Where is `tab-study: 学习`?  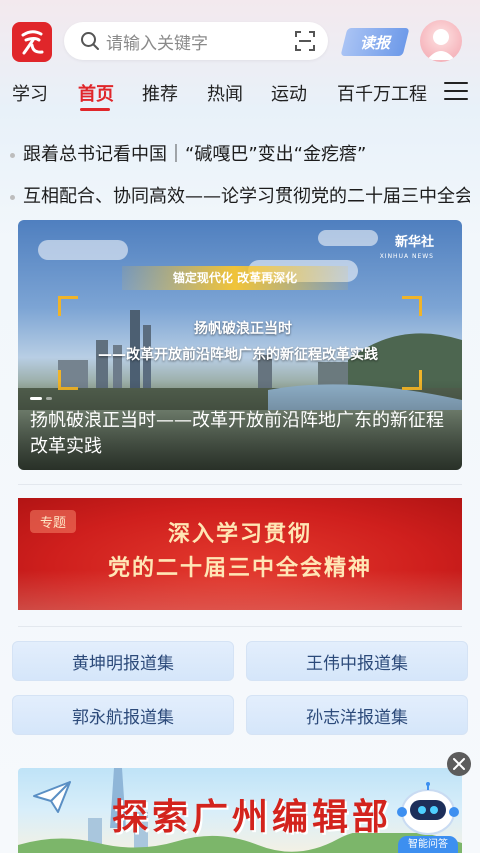
tab-study: 学习 is located at coordinates (30, 93).